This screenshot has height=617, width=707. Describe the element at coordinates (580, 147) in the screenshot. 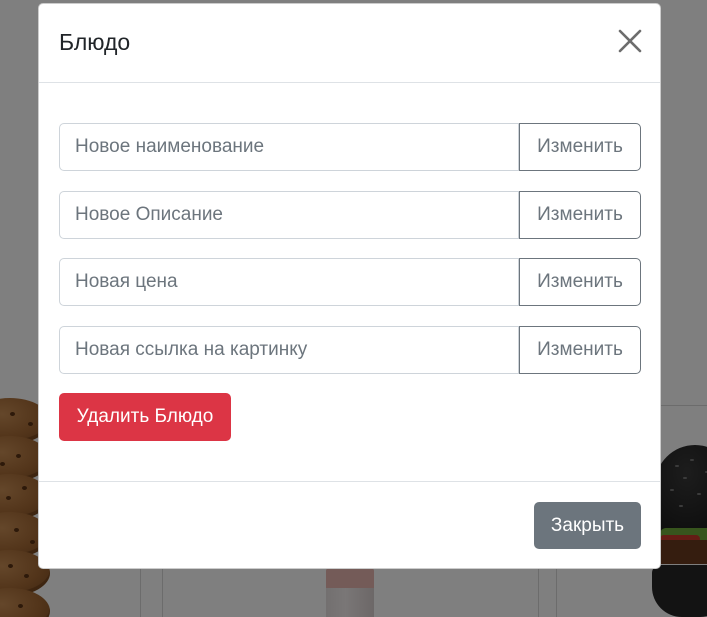

I see `change-name-button: Изменить` at that location.